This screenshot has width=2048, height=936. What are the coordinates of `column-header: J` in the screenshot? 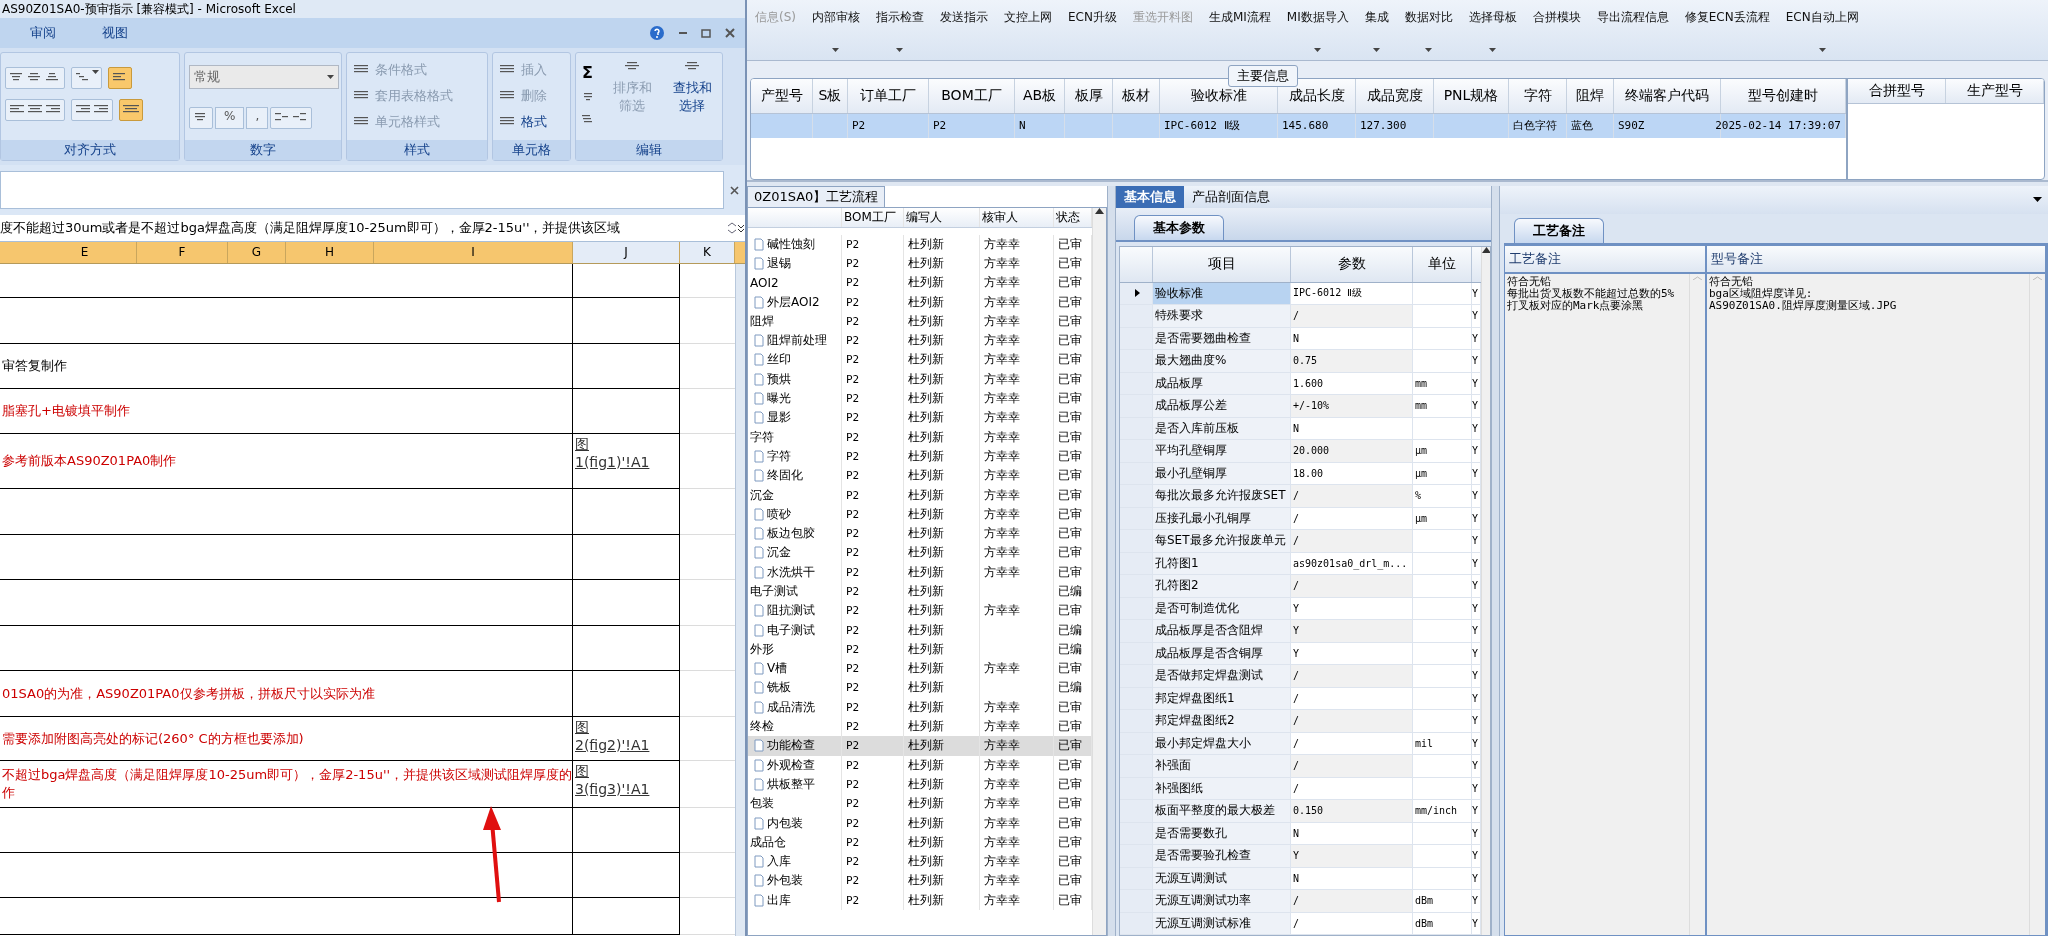 It's located at (626, 252).